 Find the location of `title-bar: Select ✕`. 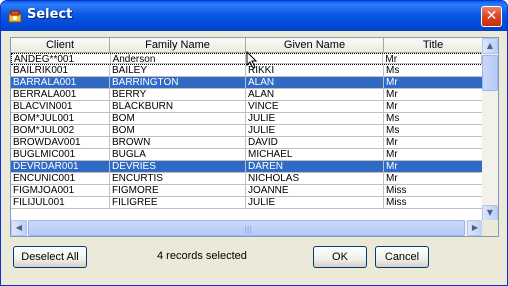

title-bar: Select ✕ is located at coordinates (254, 16).